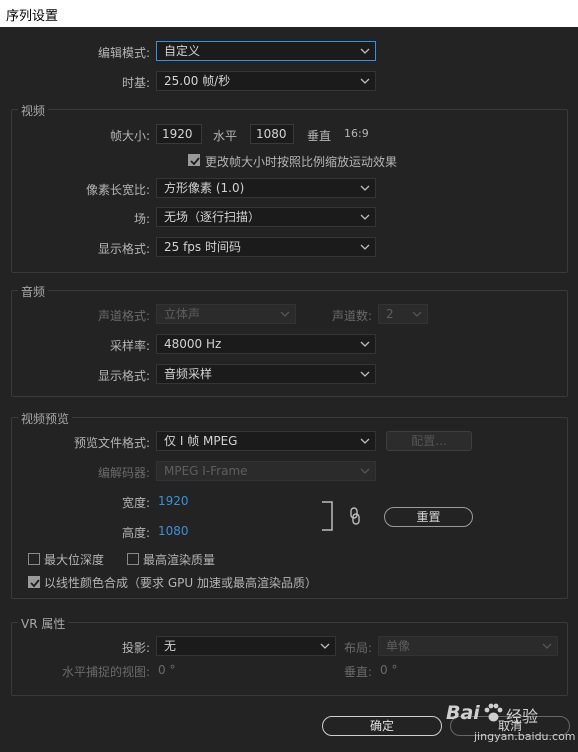  I want to click on linear-color-label: 以线性颜色合成（要求 GPU 加速或最高渲染品质）, so click(180, 583).